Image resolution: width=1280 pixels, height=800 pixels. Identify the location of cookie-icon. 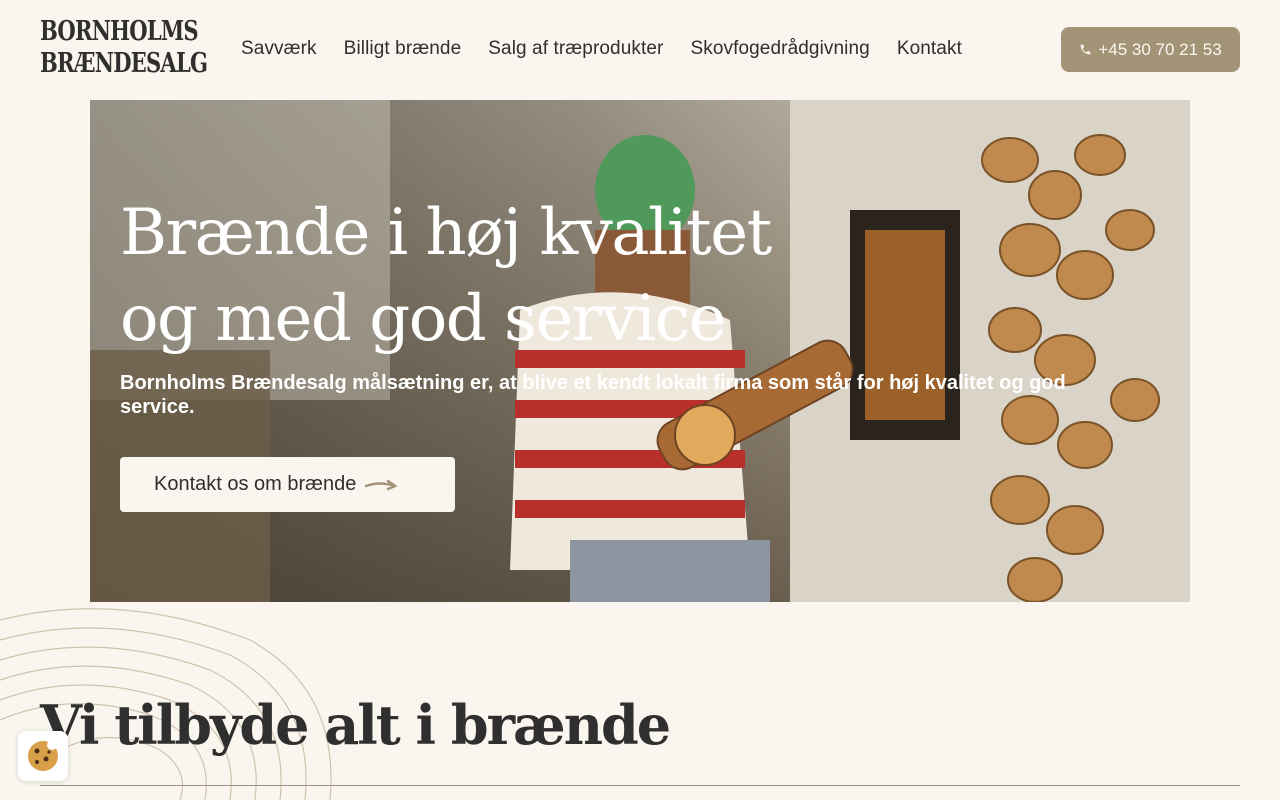
(43, 755).